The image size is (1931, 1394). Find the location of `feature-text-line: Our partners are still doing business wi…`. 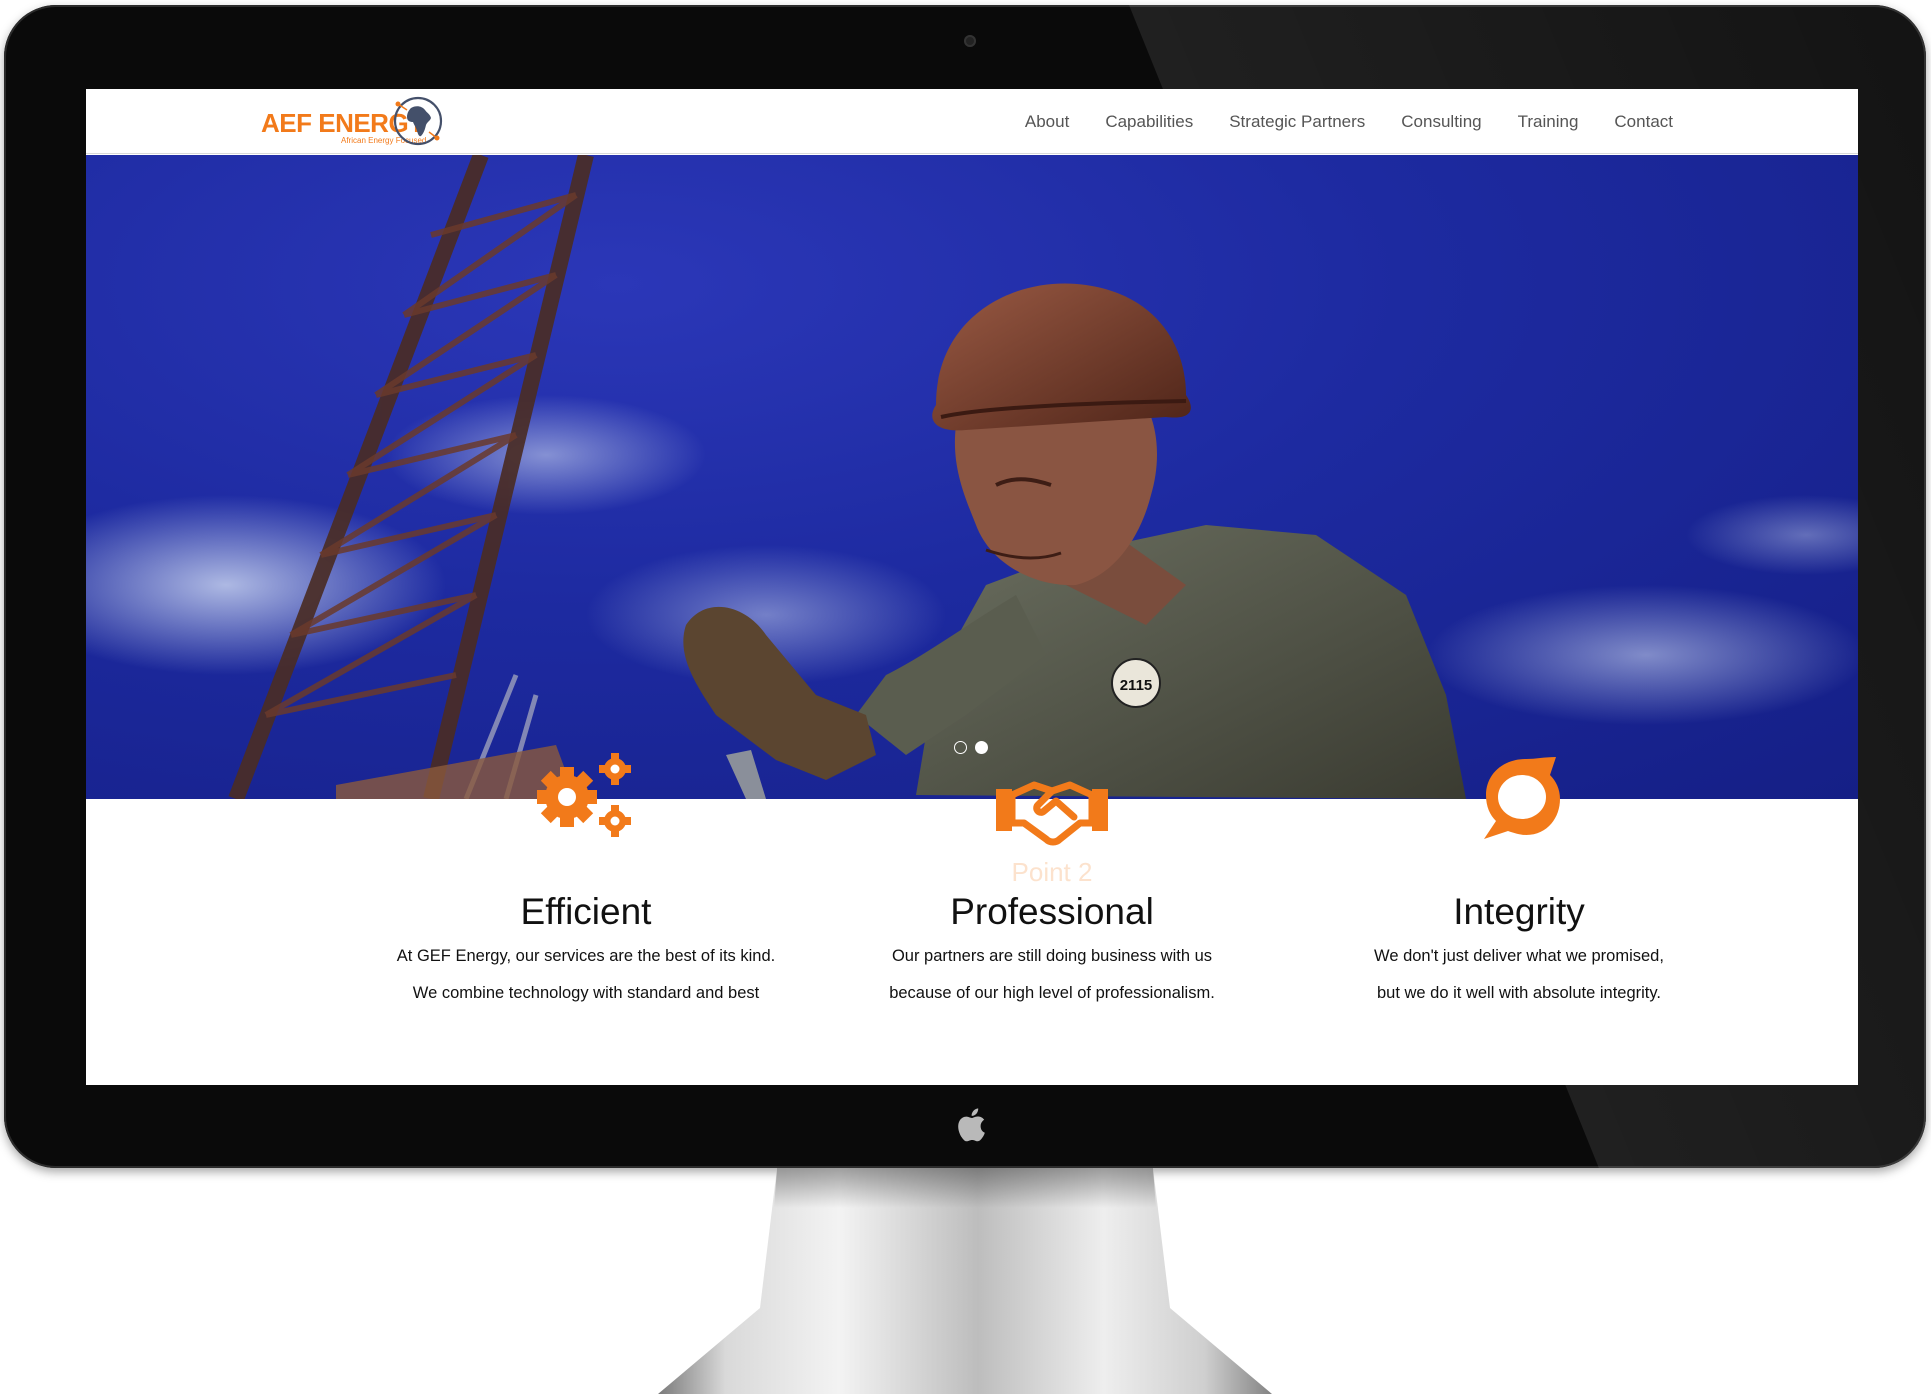

feature-text-line: Our partners are still doing business wi… is located at coordinates (1052, 956).